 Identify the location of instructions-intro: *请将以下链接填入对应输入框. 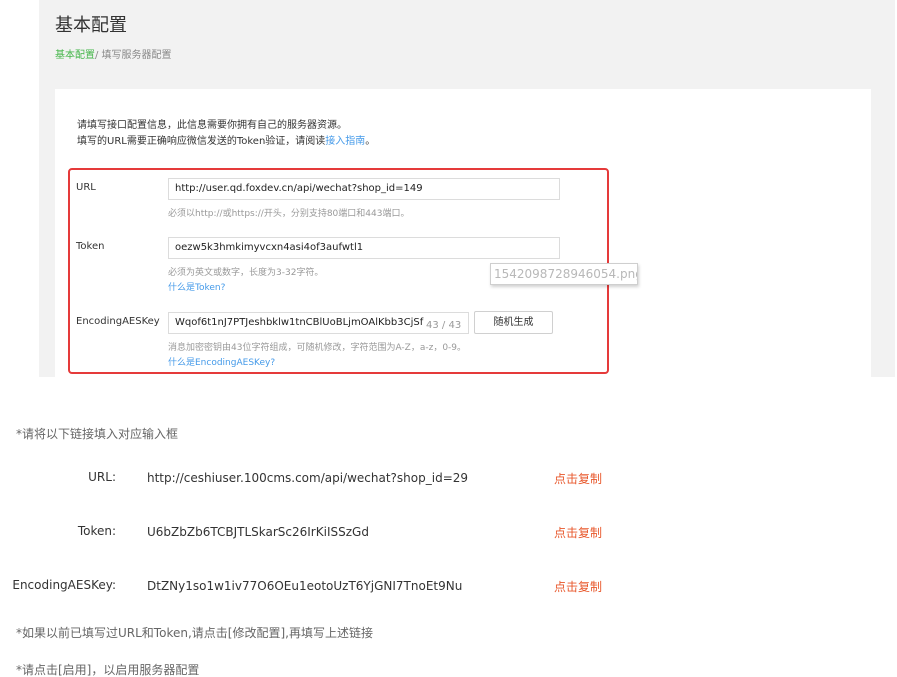
(97, 434).